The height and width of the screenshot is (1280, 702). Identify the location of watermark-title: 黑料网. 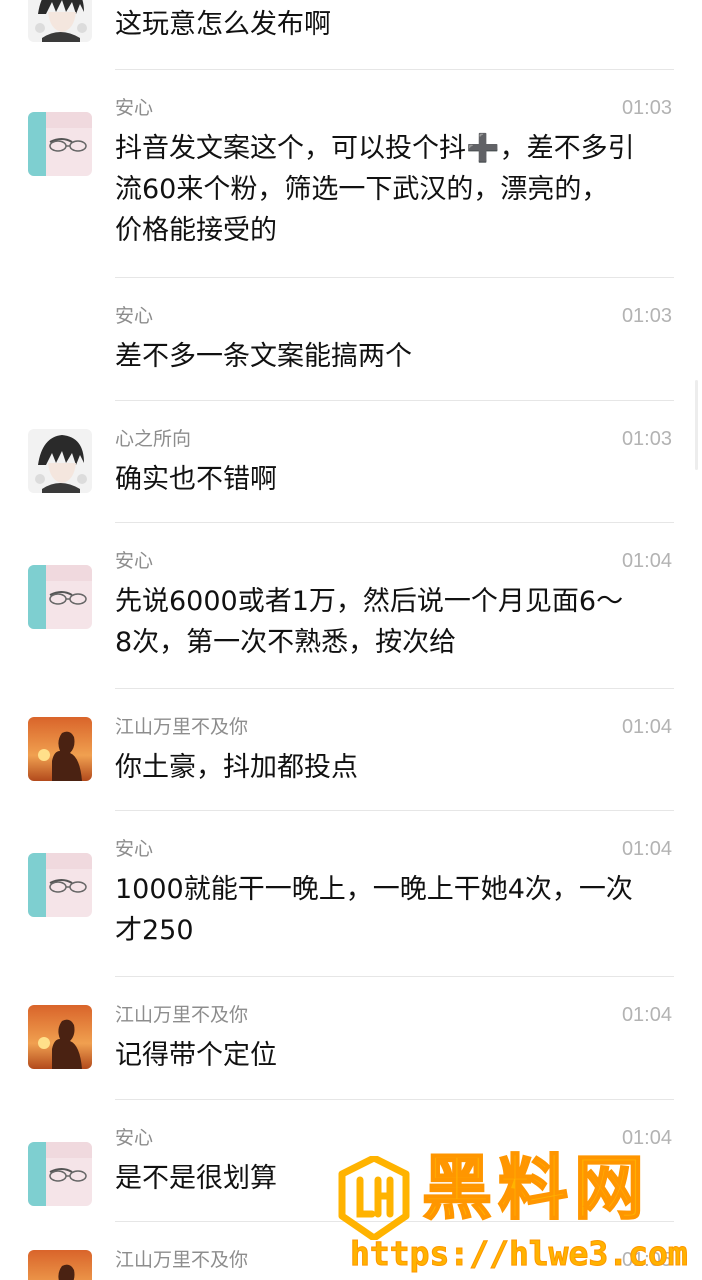
(535, 1188).